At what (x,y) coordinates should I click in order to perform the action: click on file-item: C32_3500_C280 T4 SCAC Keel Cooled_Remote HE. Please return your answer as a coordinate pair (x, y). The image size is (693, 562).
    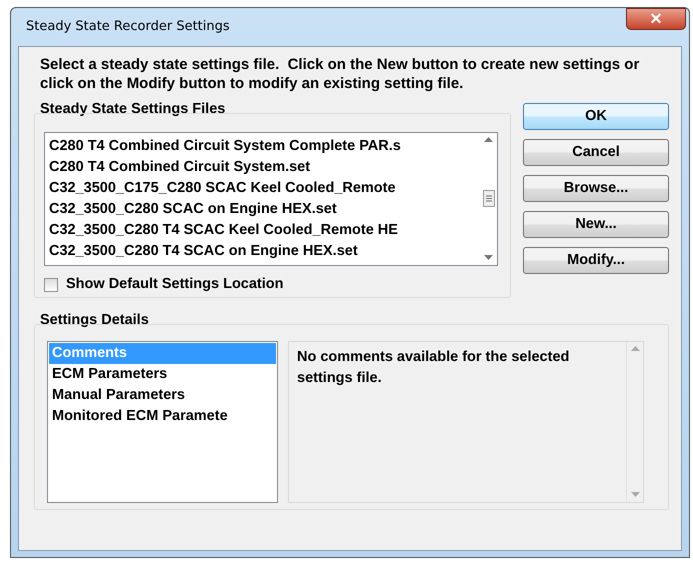
    Looking at the image, I should click on (264, 230).